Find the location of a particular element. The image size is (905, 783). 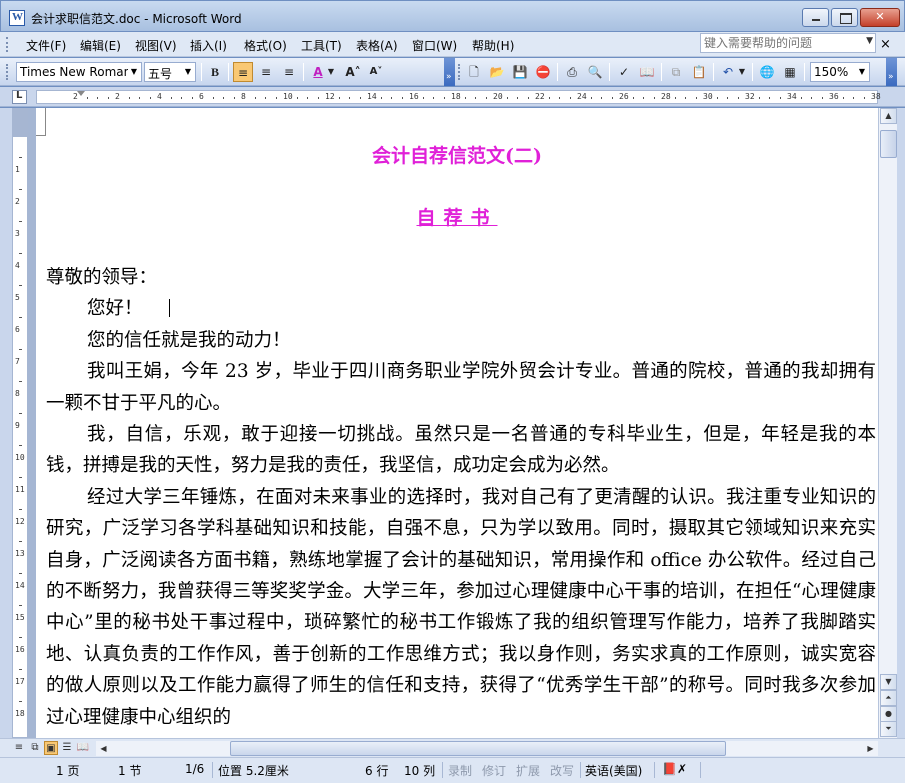

tab-stop-selector is located at coordinates (19, 97).